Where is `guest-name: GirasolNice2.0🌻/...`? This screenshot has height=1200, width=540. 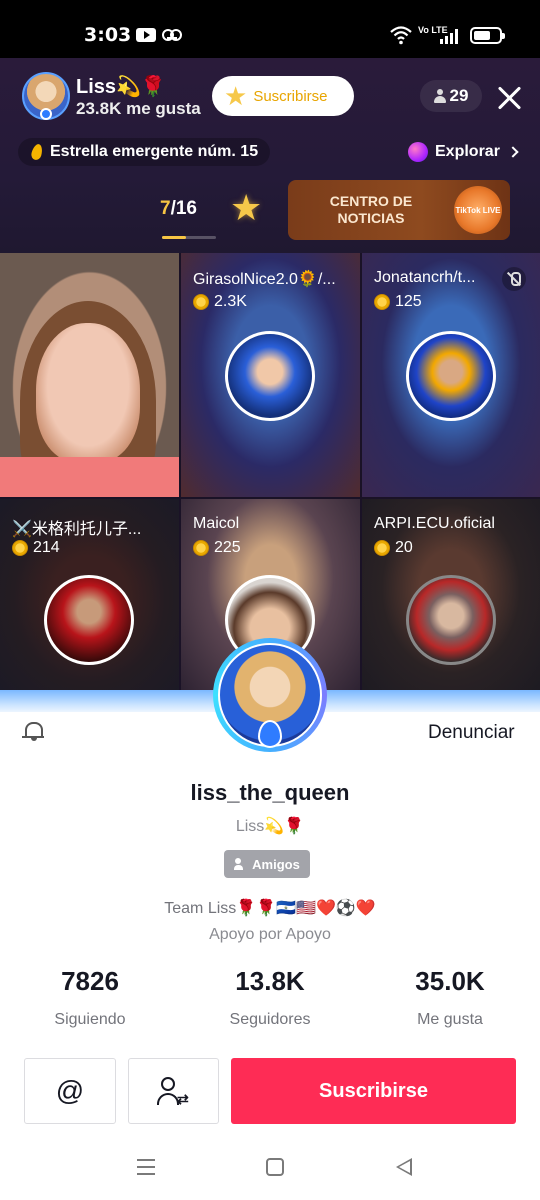
guest-name: GirasolNice2.0🌻/... is located at coordinates (264, 279).